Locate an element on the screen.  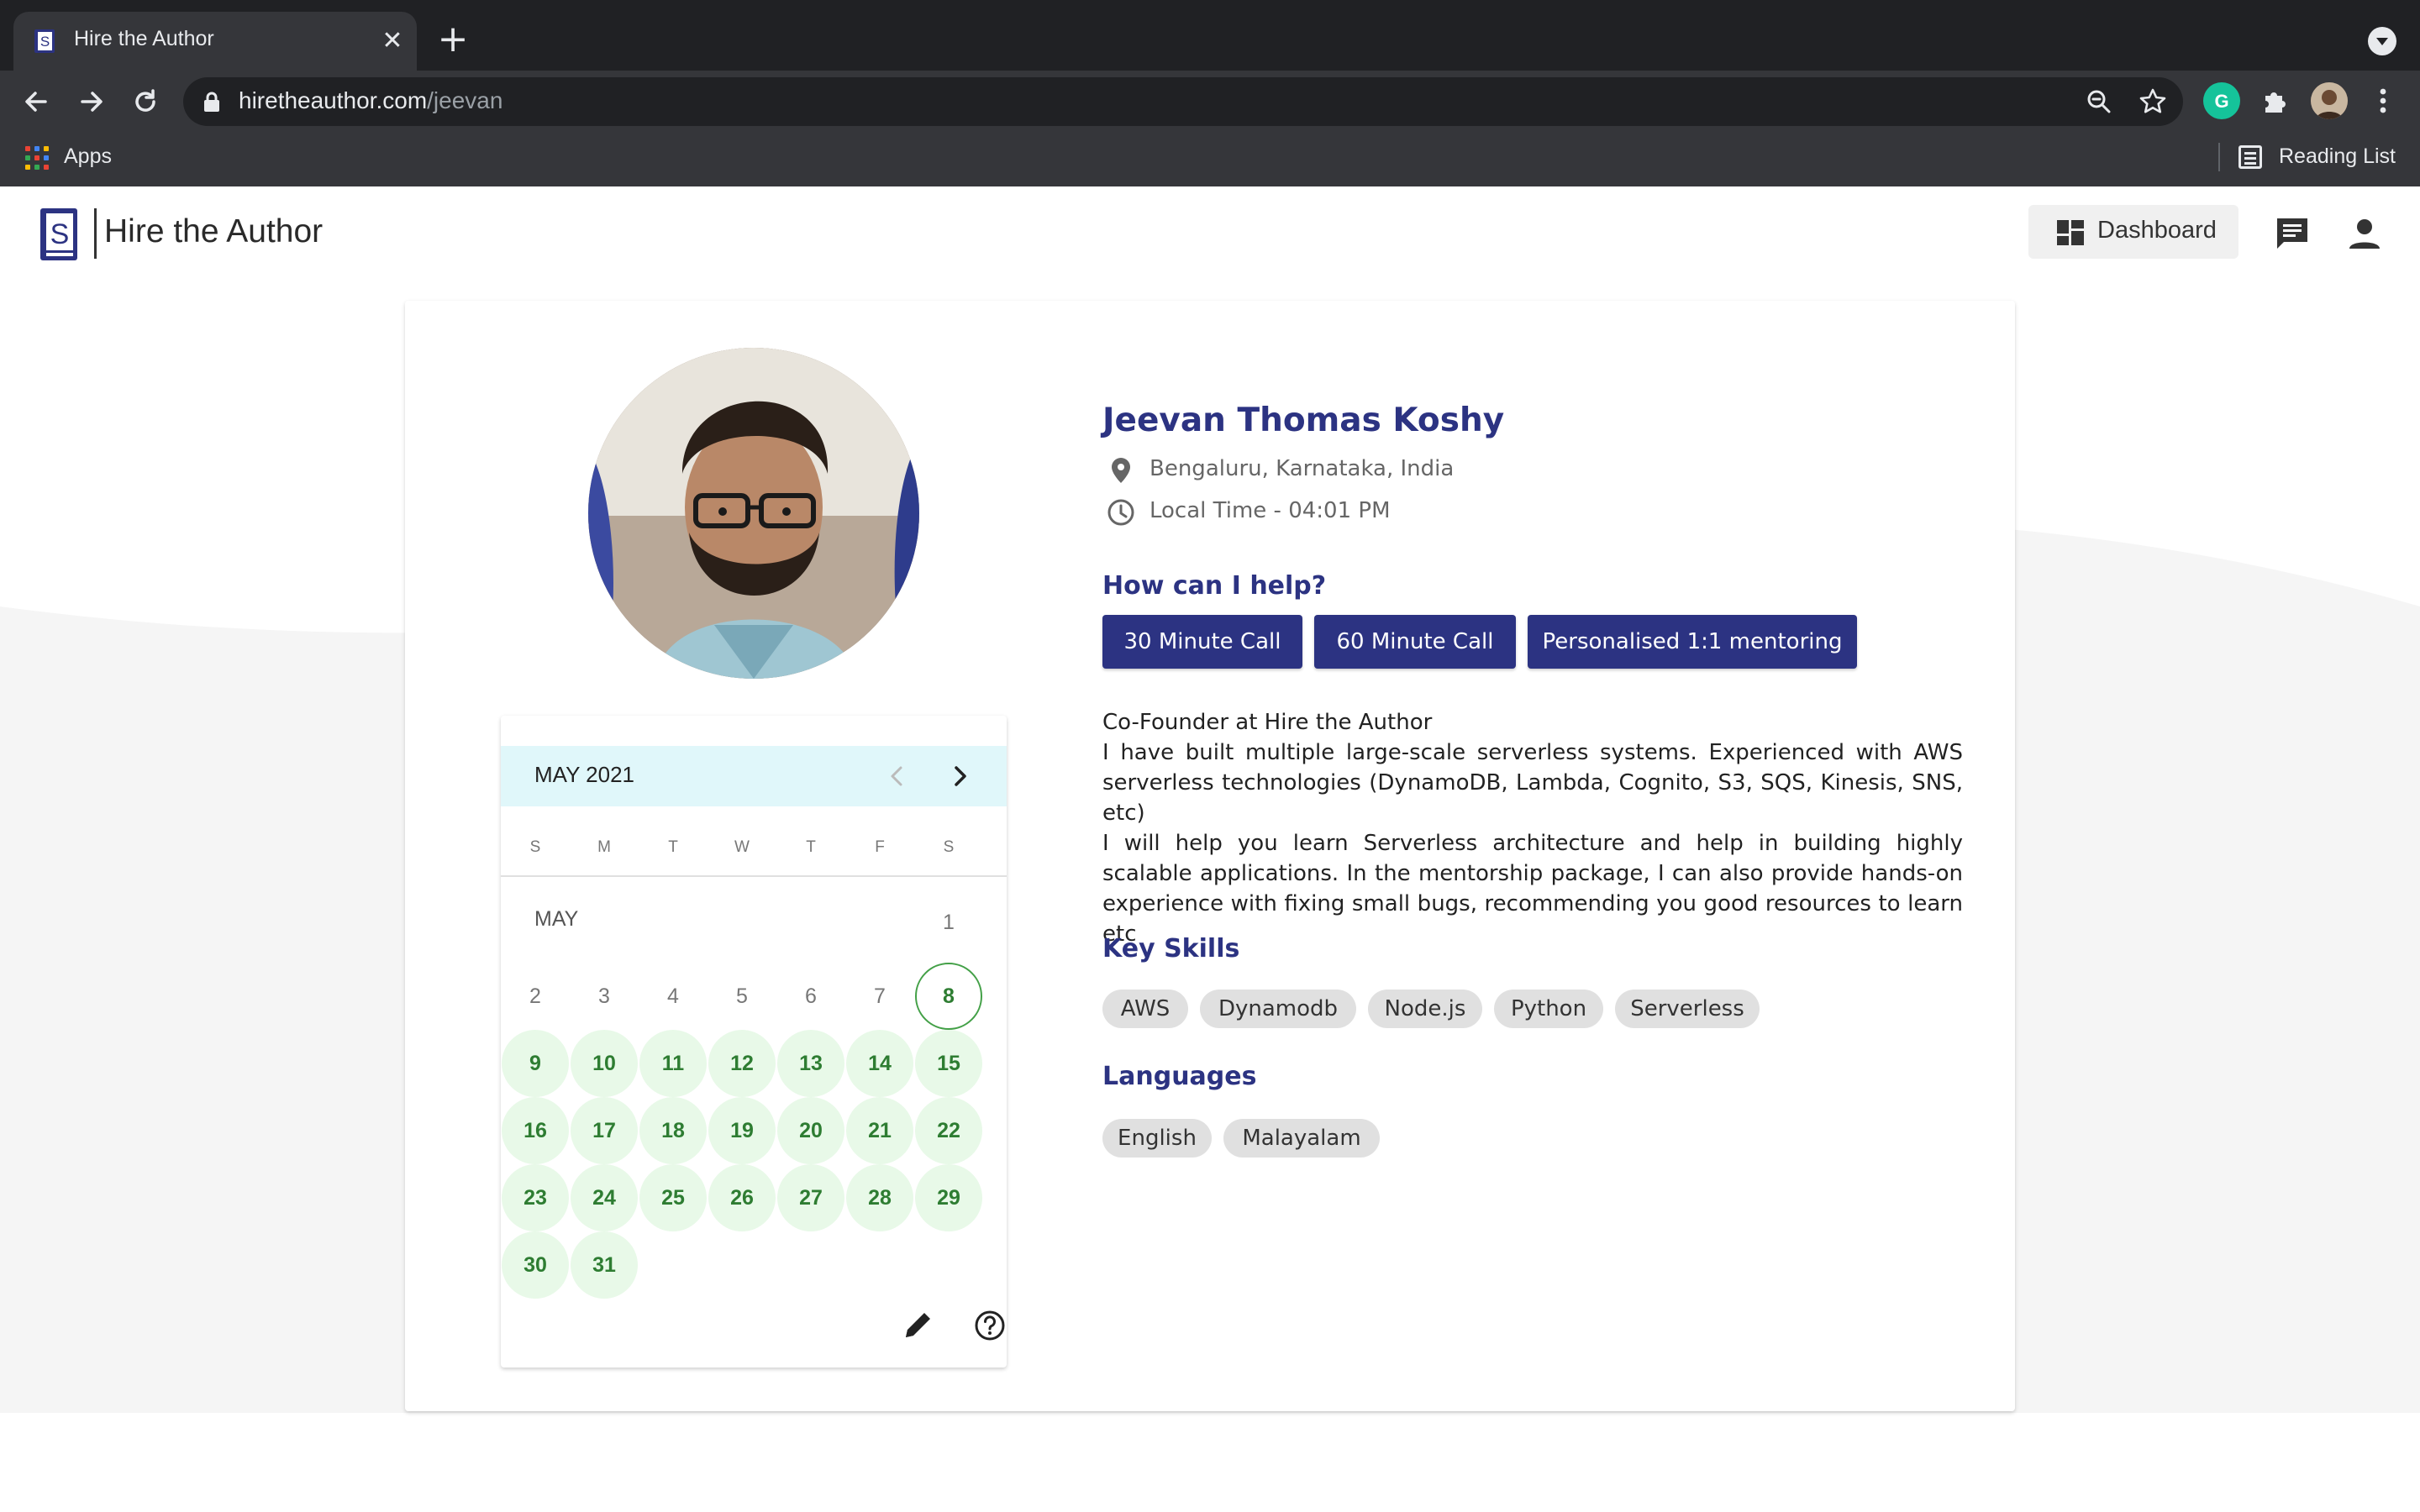
profile-avatar is located at coordinates (2329, 100).